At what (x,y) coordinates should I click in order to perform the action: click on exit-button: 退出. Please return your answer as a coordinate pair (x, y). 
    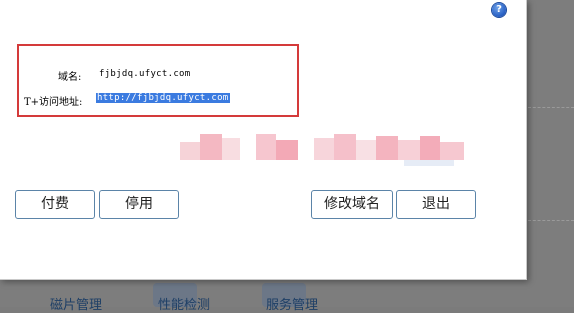
    Looking at the image, I should click on (436, 204).